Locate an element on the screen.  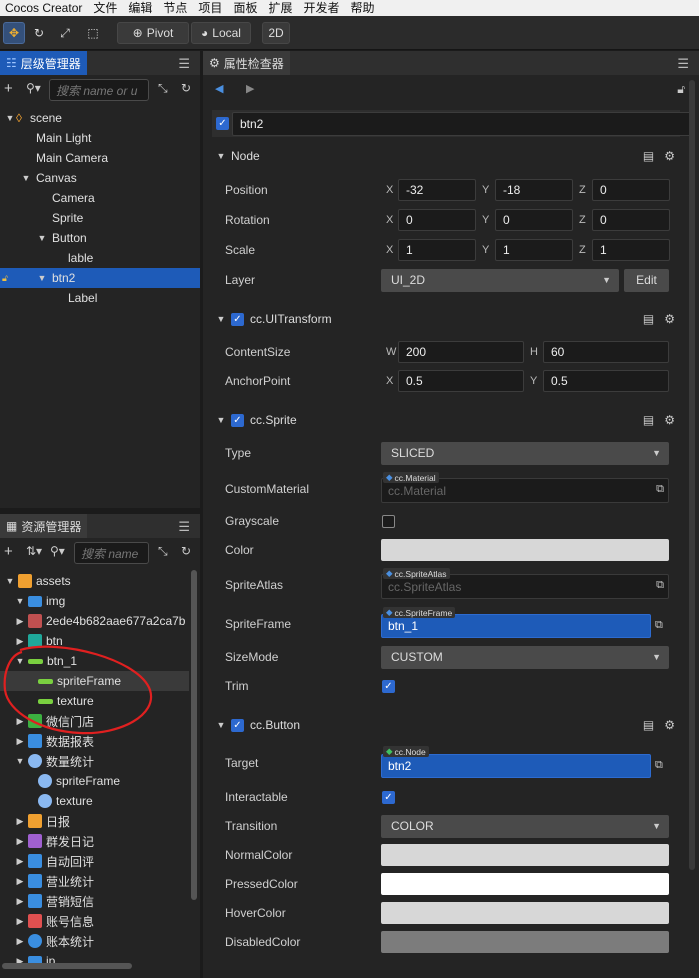
rotation-row: Rotation X 0 Y 0 Z 0 is located at coordinates (443, 220).